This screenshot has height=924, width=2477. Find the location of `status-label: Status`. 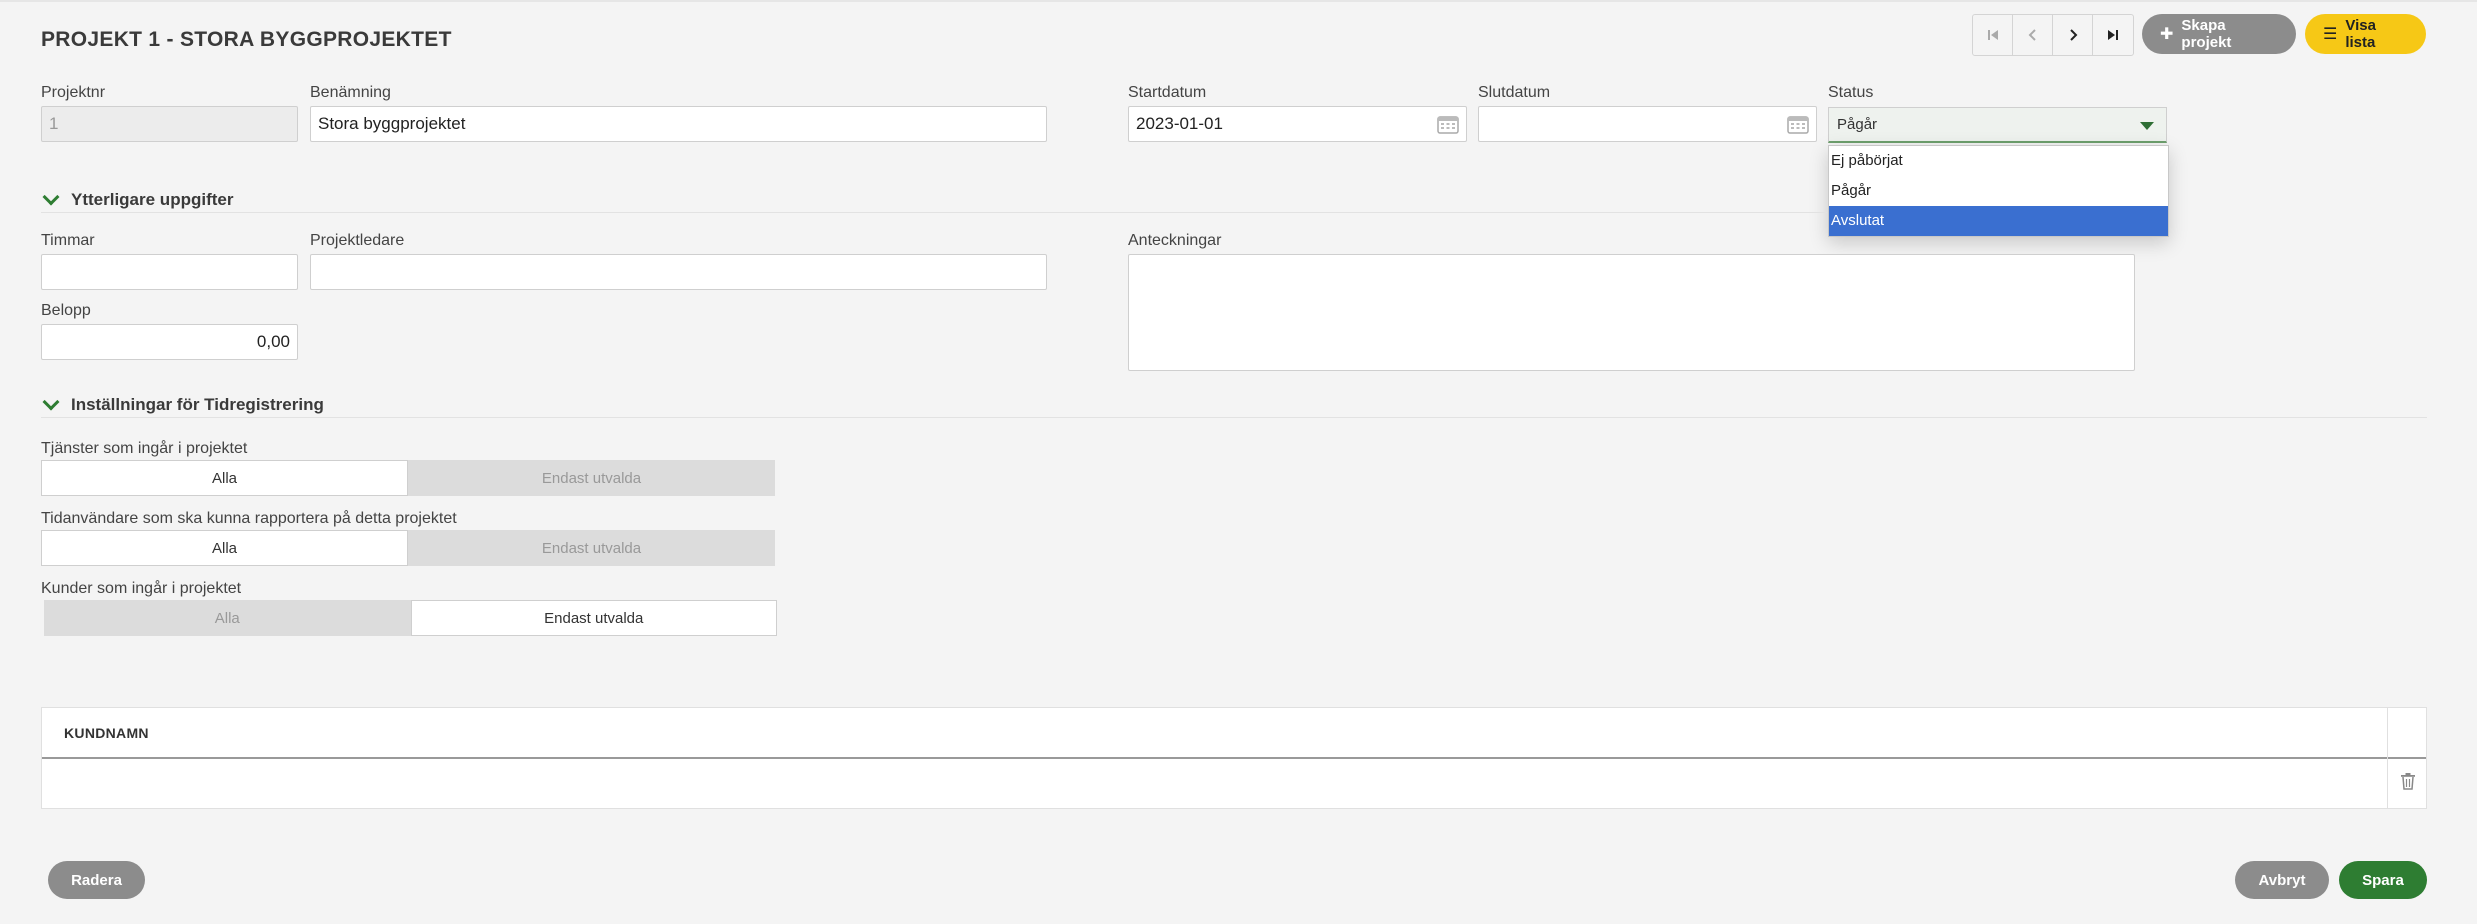

status-label: Status is located at coordinates (1851, 92).